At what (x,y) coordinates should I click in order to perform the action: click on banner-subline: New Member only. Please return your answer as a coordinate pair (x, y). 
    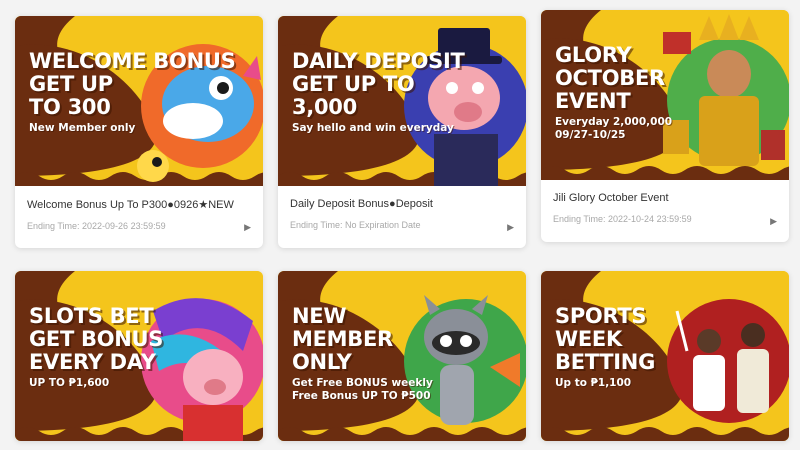
    Looking at the image, I should click on (82, 128).